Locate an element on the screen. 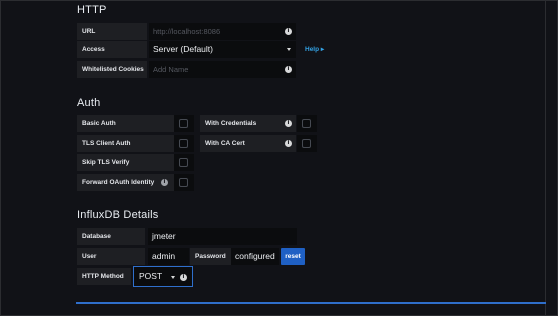  skip-tls-verify-checkbox is located at coordinates (183, 162).